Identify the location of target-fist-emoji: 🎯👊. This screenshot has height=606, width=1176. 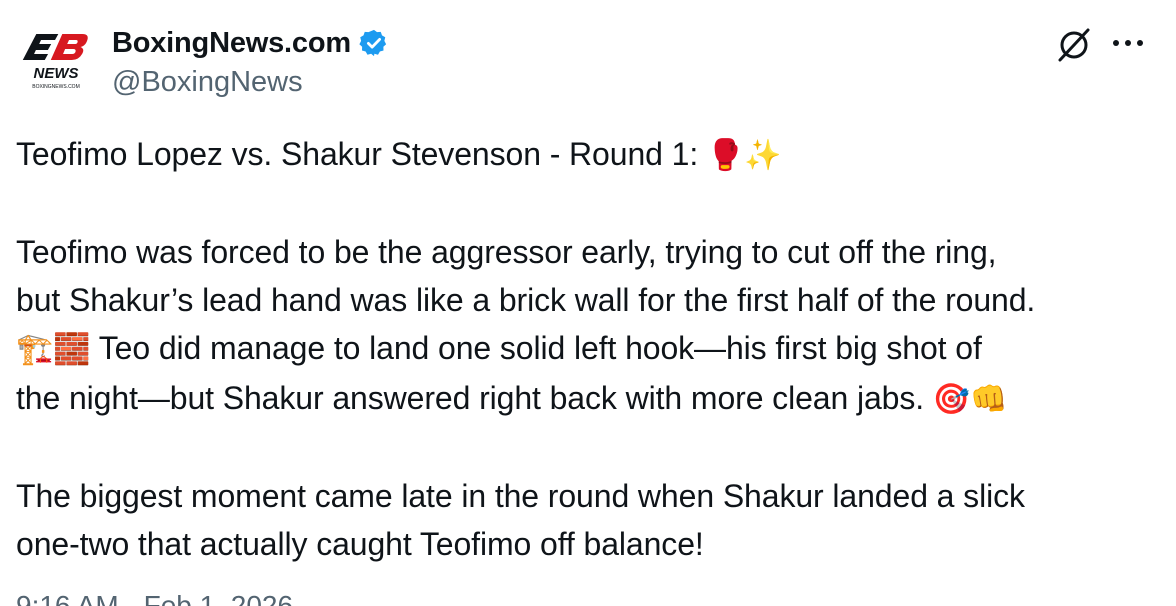
(970, 399).